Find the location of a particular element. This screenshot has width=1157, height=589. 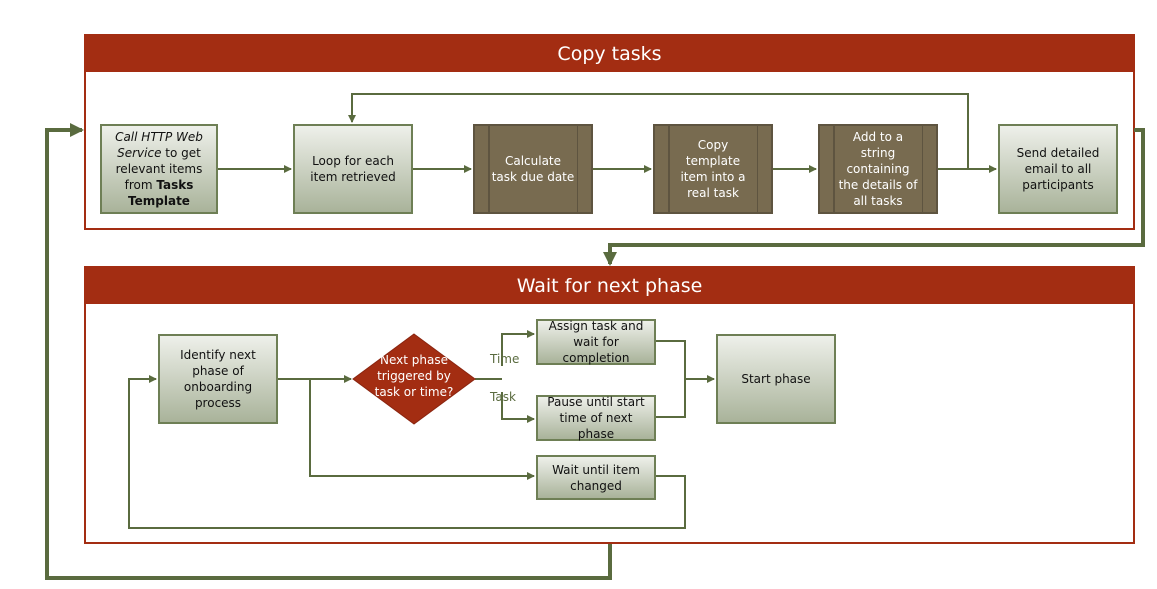

time-label: Time is located at coordinates (505, 359).